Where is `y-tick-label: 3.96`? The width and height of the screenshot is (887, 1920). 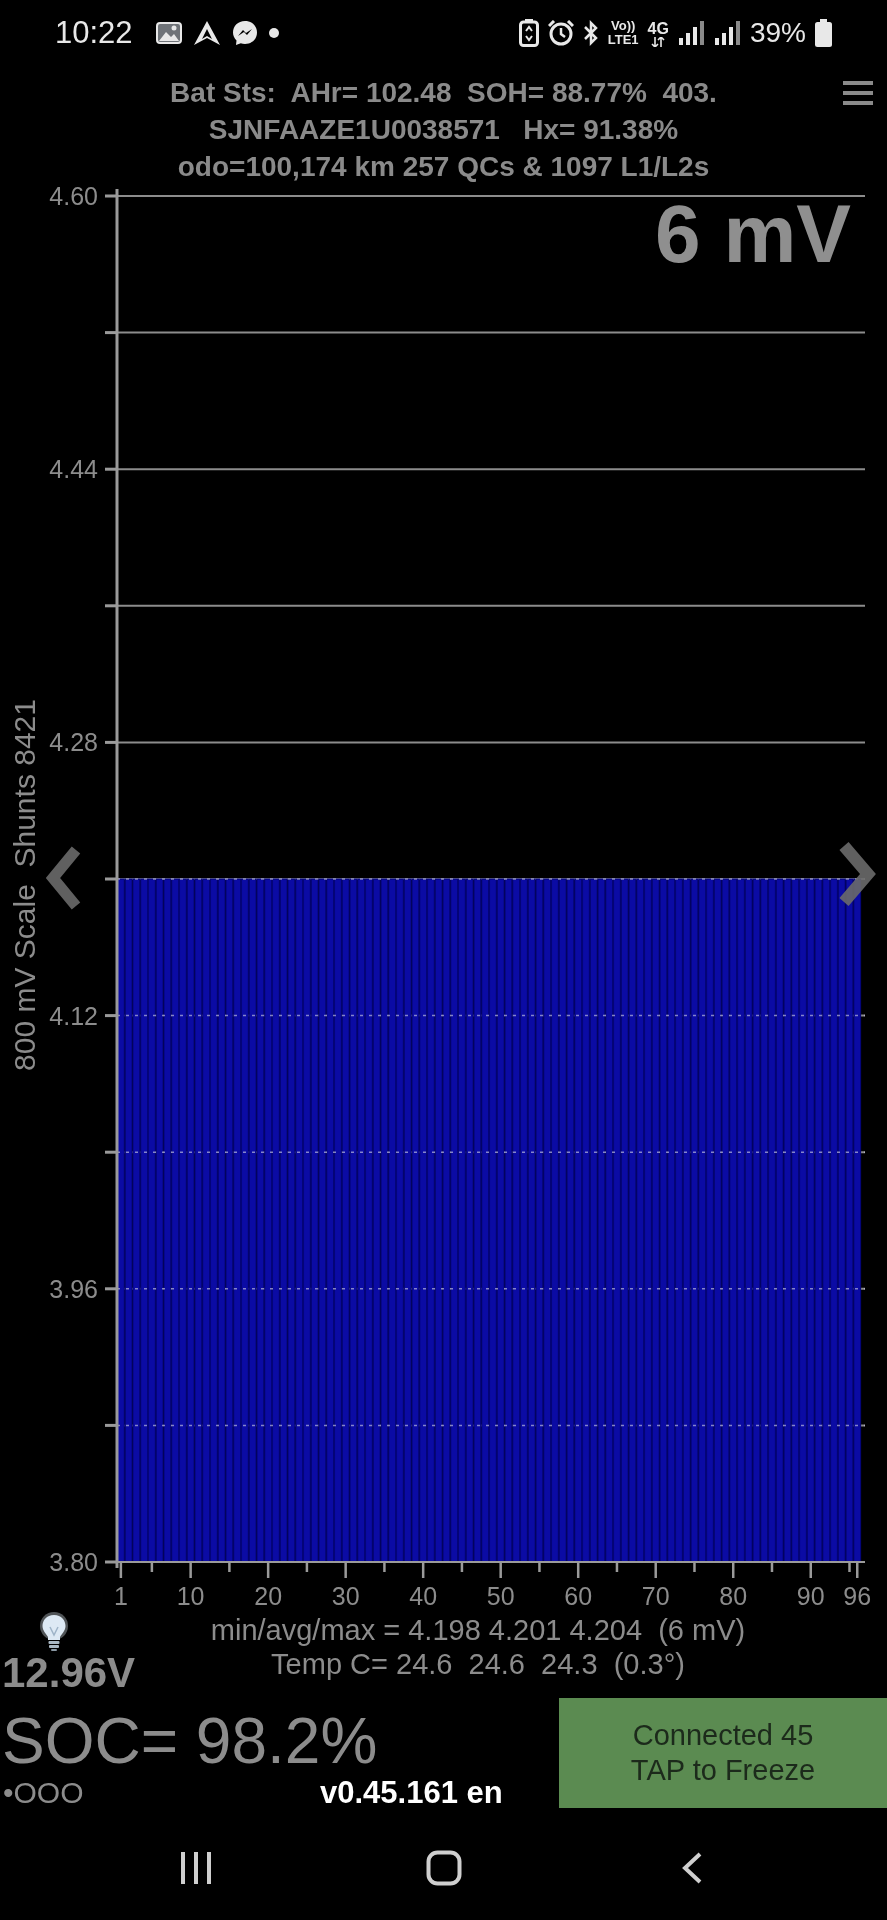
y-tick-label: 3.96 is located at coordinates (73, 1288).